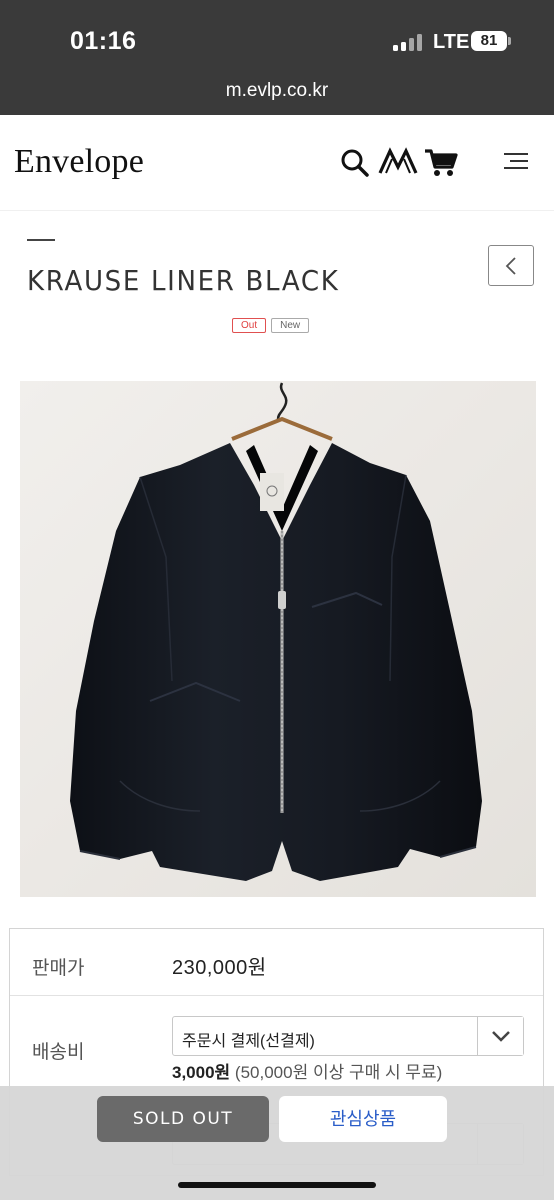 The height and width of the screenshot is (1200, 554). What do you see at coordinates (363, 1119) in the screenshot?
I see `wishlist-button: 관심상품` at bounding box center [363, 1119].